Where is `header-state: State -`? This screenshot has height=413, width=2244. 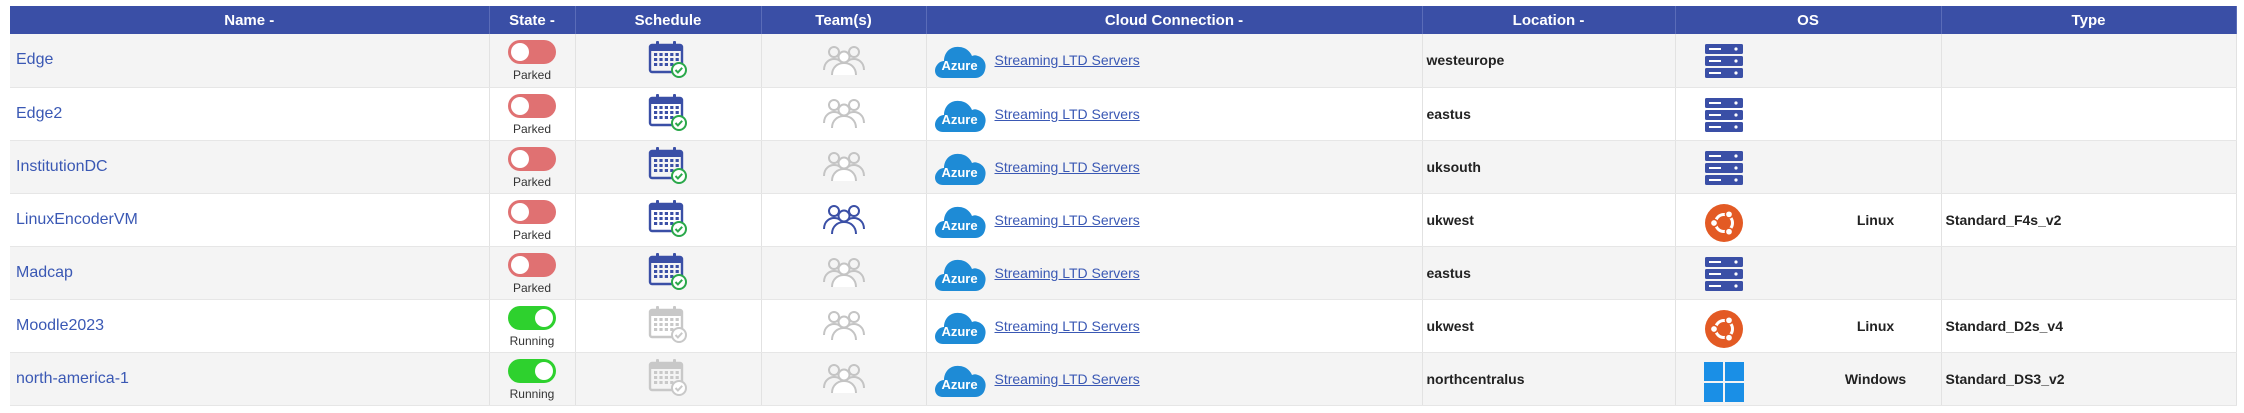 header-state: State - is located at coordinates (532, 20).